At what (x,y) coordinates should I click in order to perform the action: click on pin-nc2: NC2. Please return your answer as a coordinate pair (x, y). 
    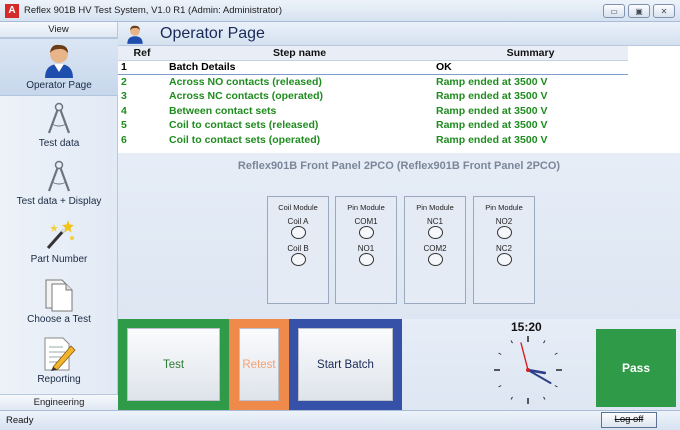
    Looking at the image, I should click on (504, 255).